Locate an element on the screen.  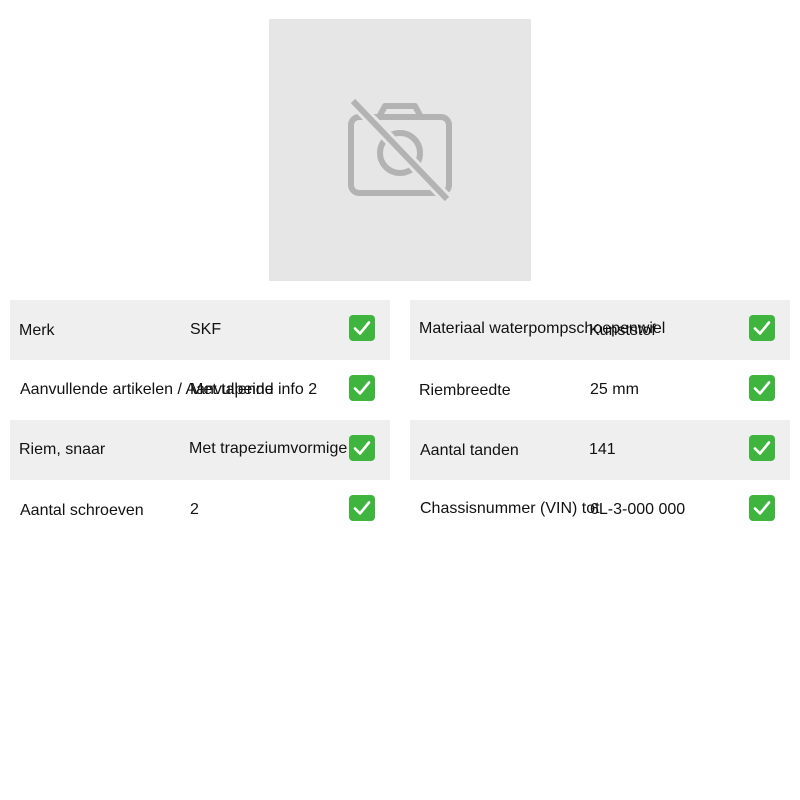
spec-row-merk: Merk SKF is located at coordinates (200, 330).